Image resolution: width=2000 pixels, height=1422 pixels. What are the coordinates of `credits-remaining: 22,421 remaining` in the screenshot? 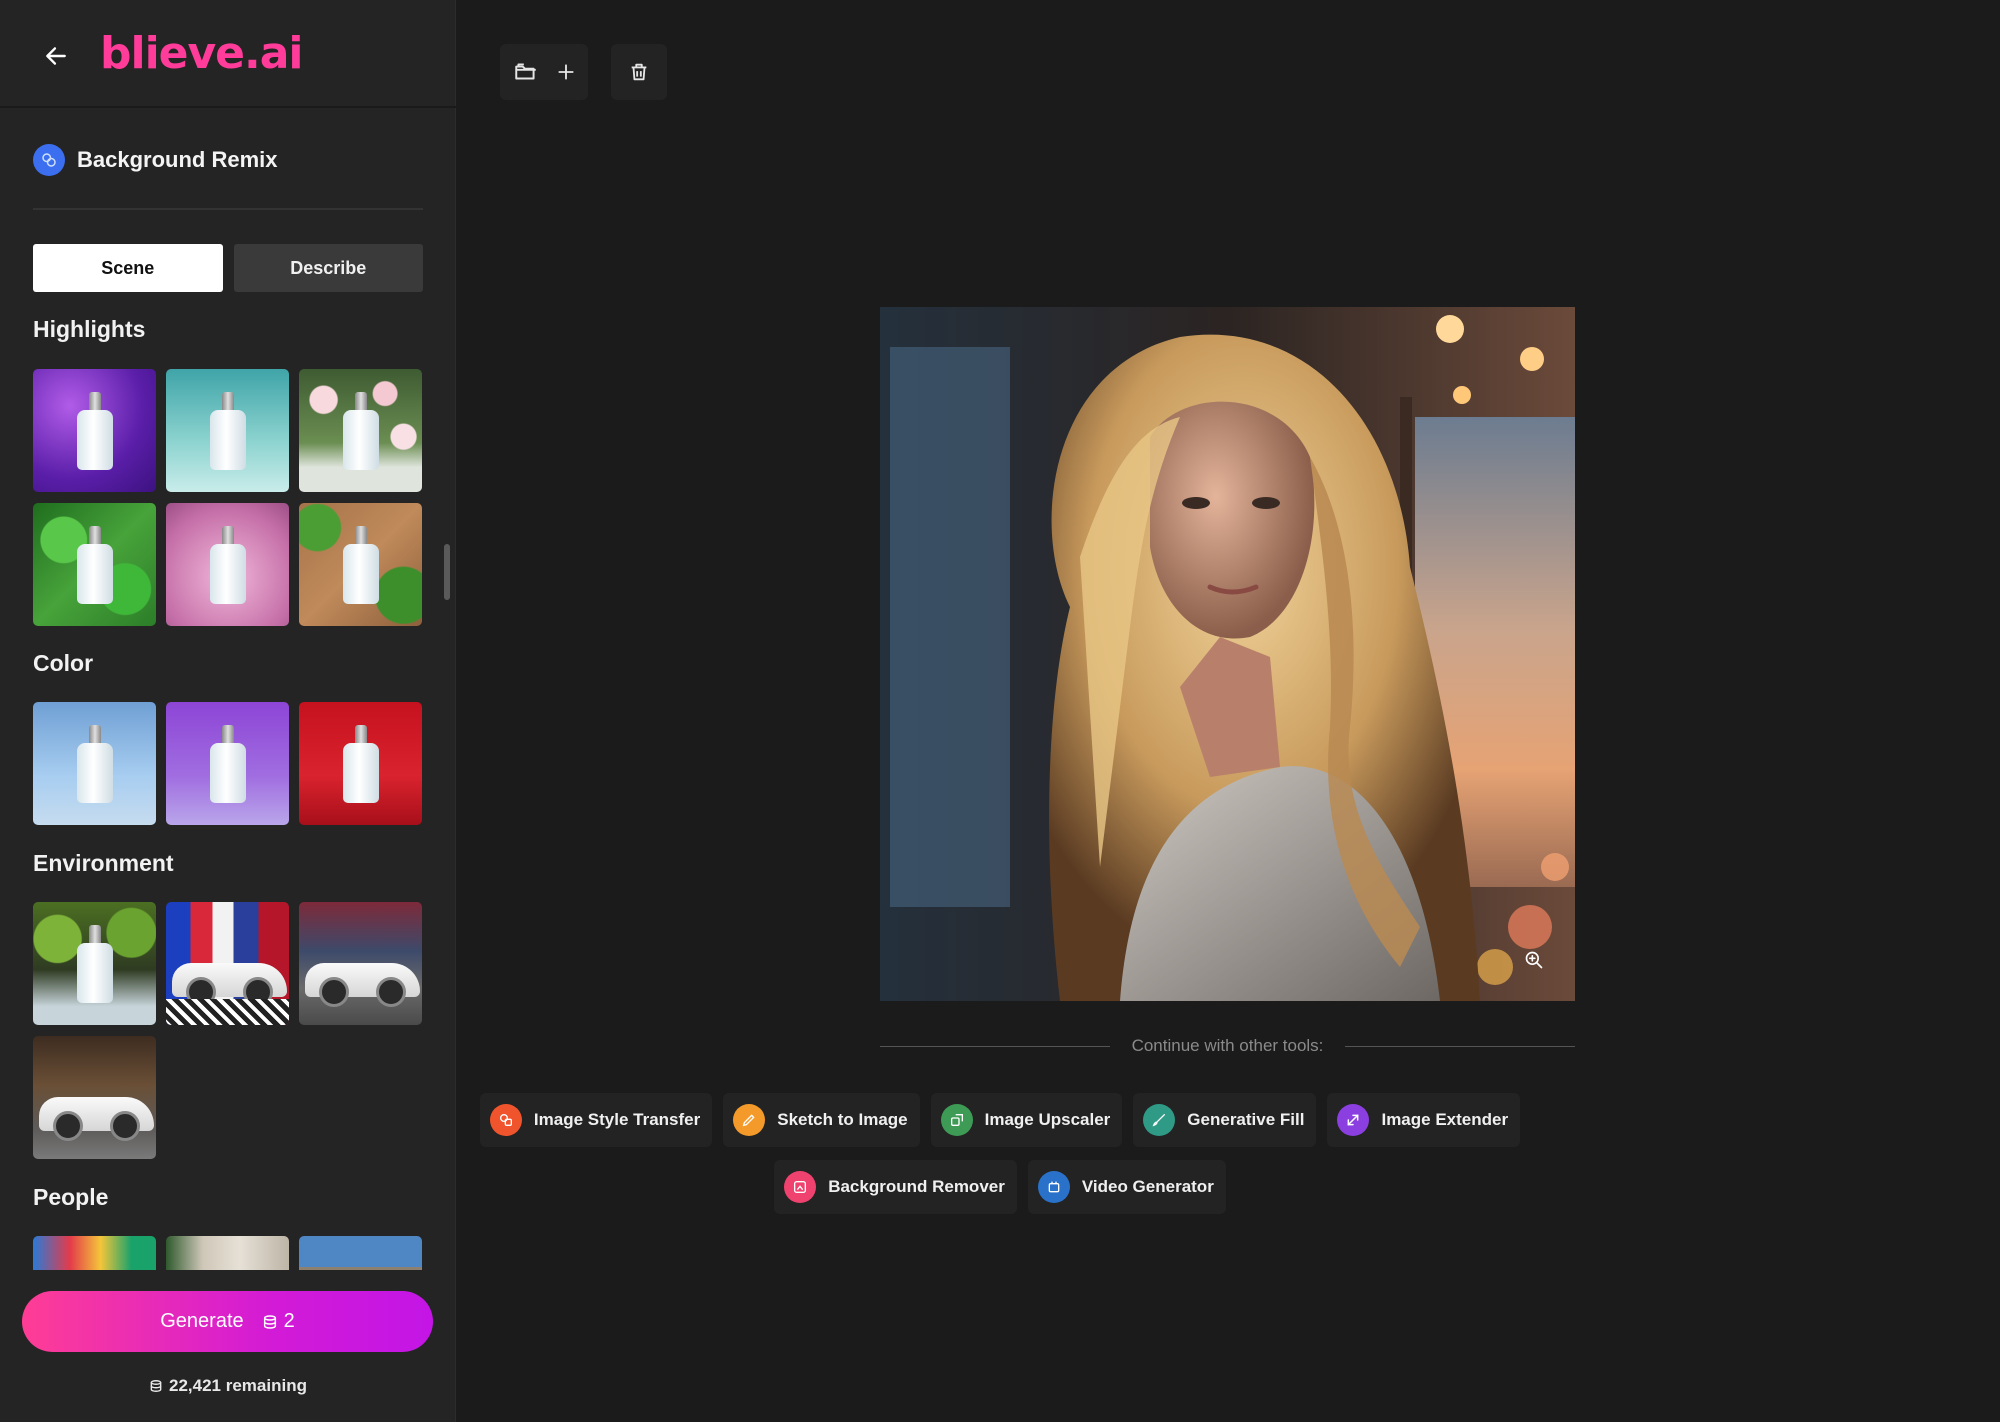 It's located at (228, 1386).